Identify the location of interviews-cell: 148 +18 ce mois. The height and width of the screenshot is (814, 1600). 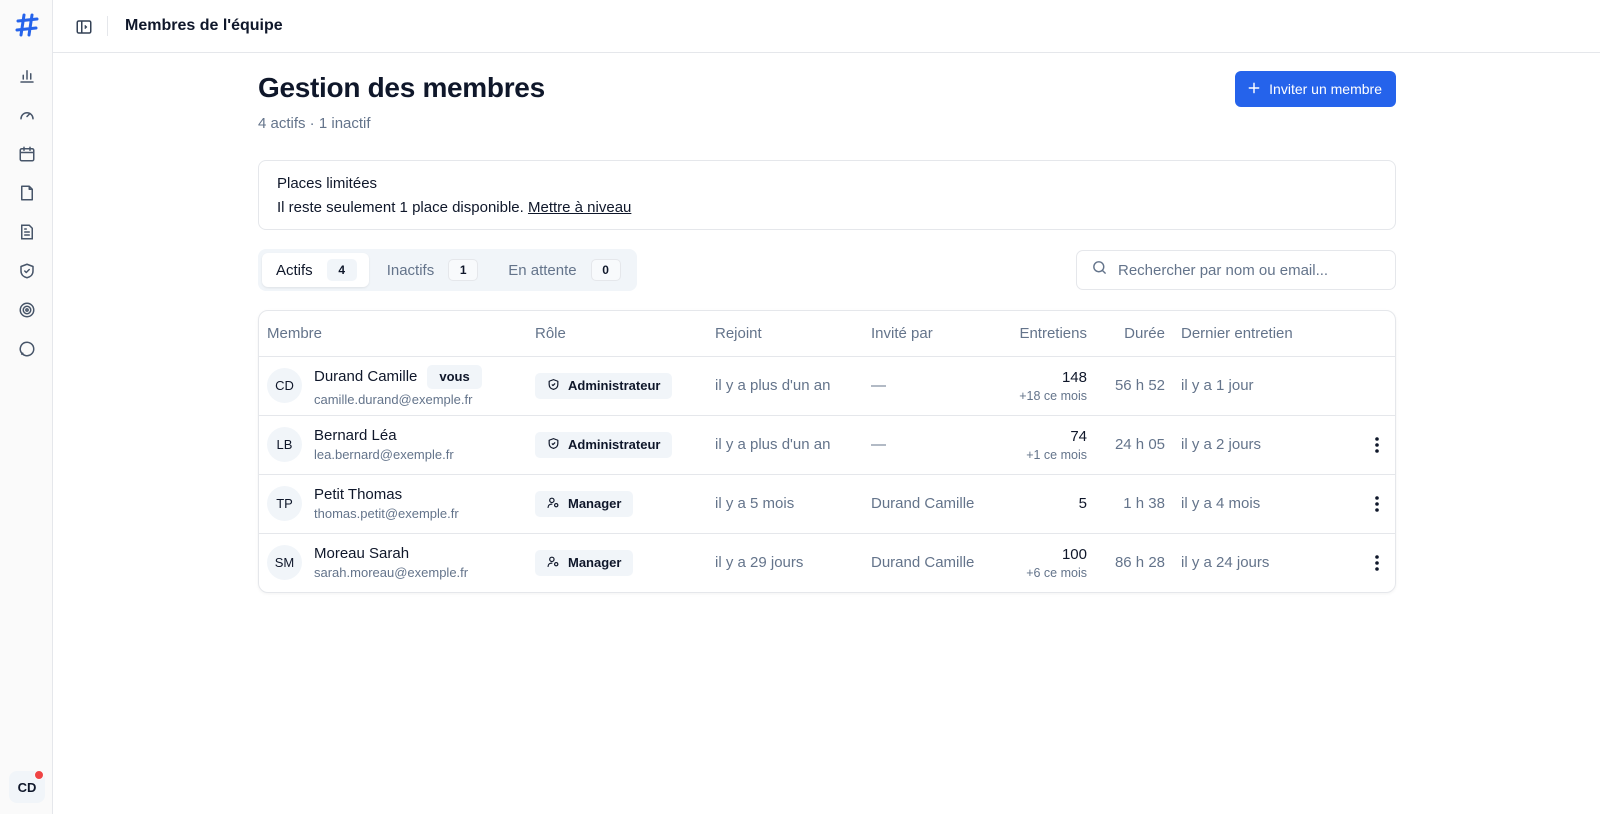
(1044, 386).